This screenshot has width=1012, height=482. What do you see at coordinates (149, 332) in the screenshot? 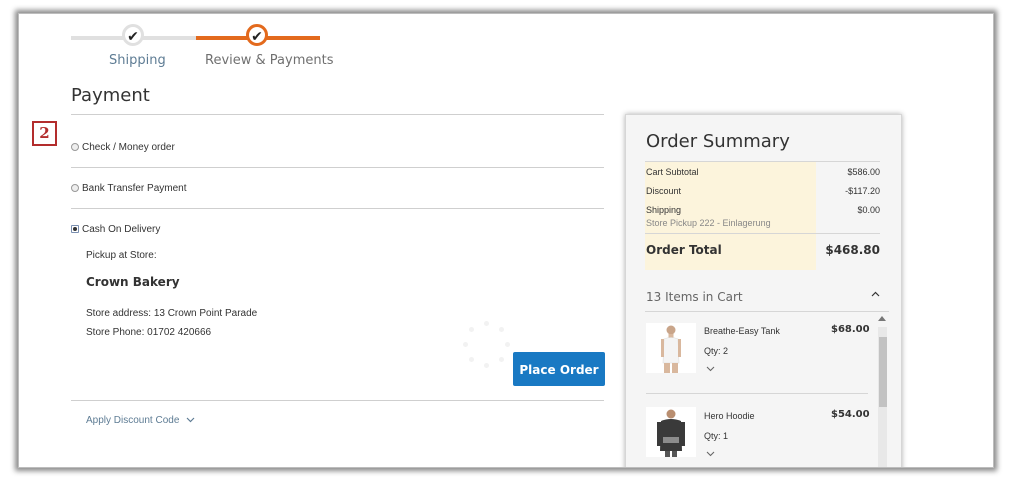
I see `store-phone: Store Phone: 01702 420666` at bounding box center [149, 332].